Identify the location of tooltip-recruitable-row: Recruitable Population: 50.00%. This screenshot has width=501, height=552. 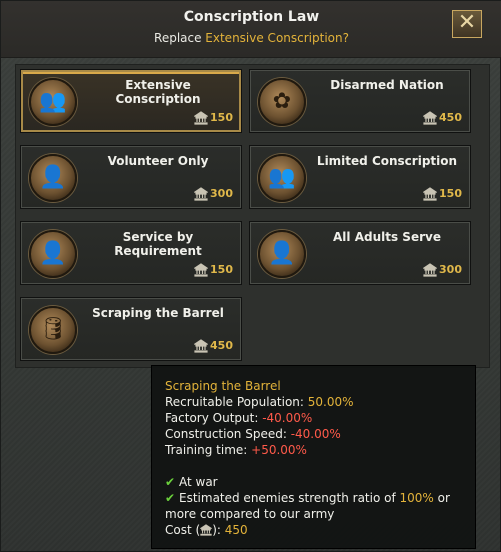
(259, 402).